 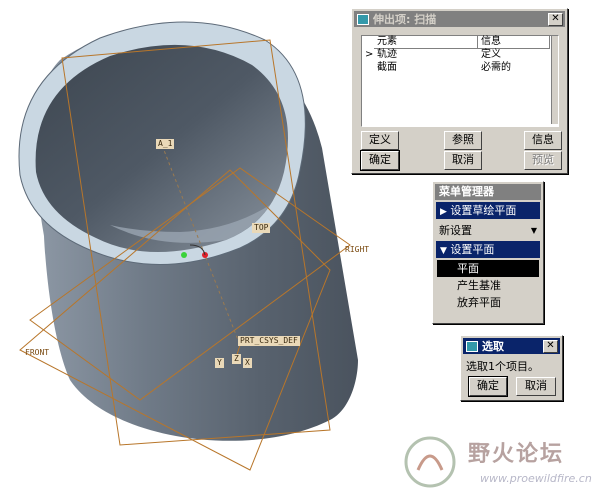 I want to click on menu-manager-panel: 菜单管理器 ▶ 设置草绘平面 新设置 ▼ ▼ 设置平面 平面 产生基准 放弃平面, so click(x=488, y=252).